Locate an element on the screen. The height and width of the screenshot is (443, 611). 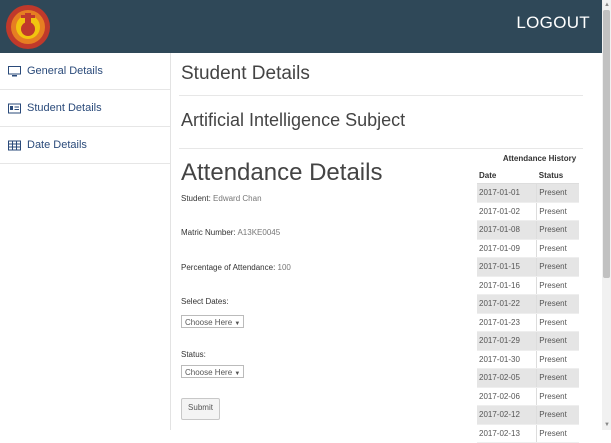
table-row: 2017-01-22 Present is located at coordinates (528, 304).